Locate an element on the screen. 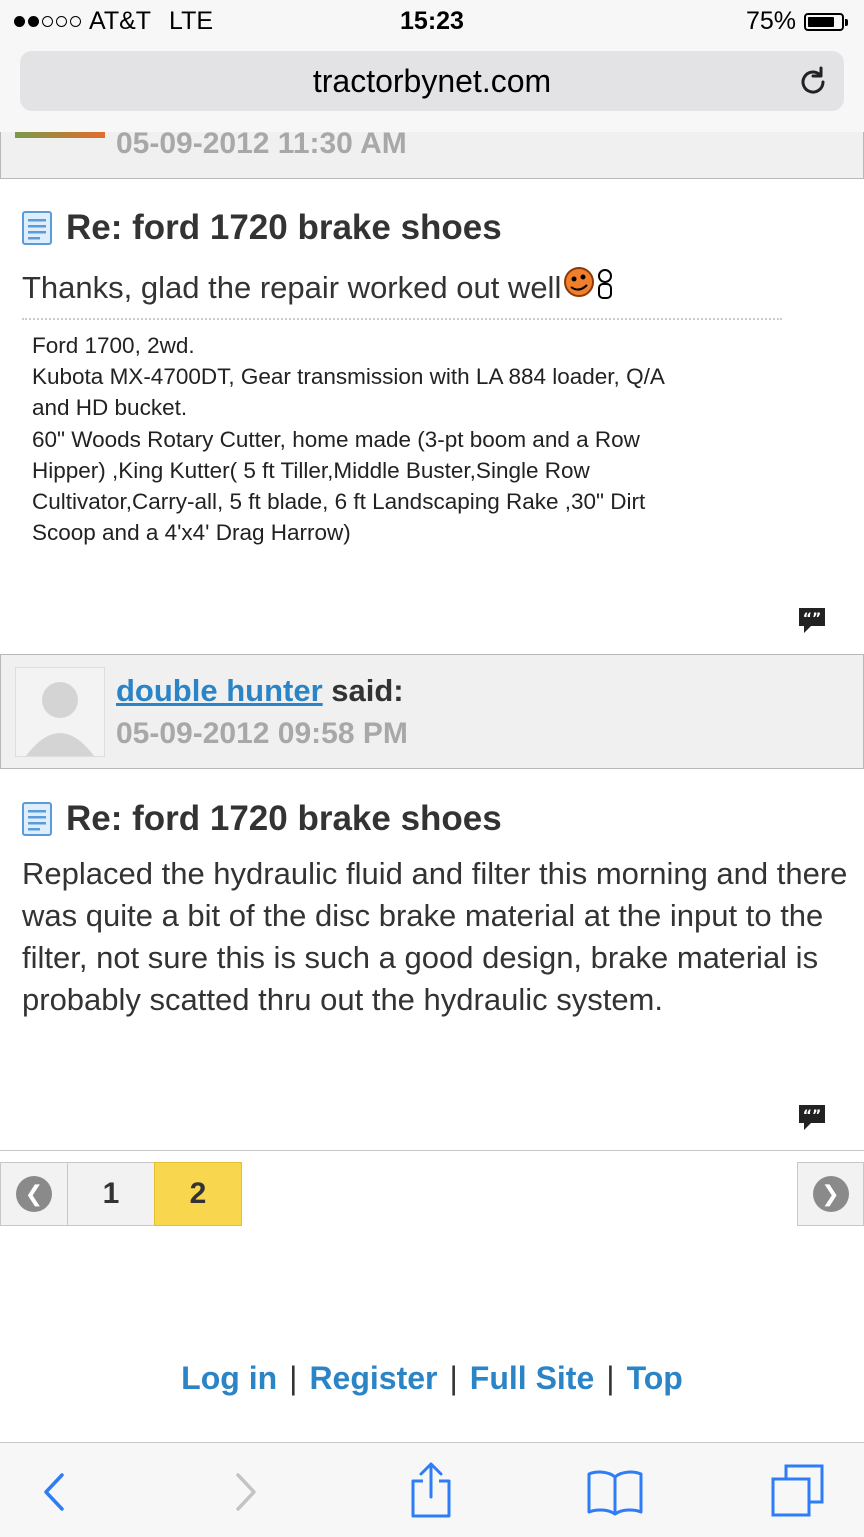  pagination: ❮ 1 2 ❯ is located at coordinates (432, 1195).